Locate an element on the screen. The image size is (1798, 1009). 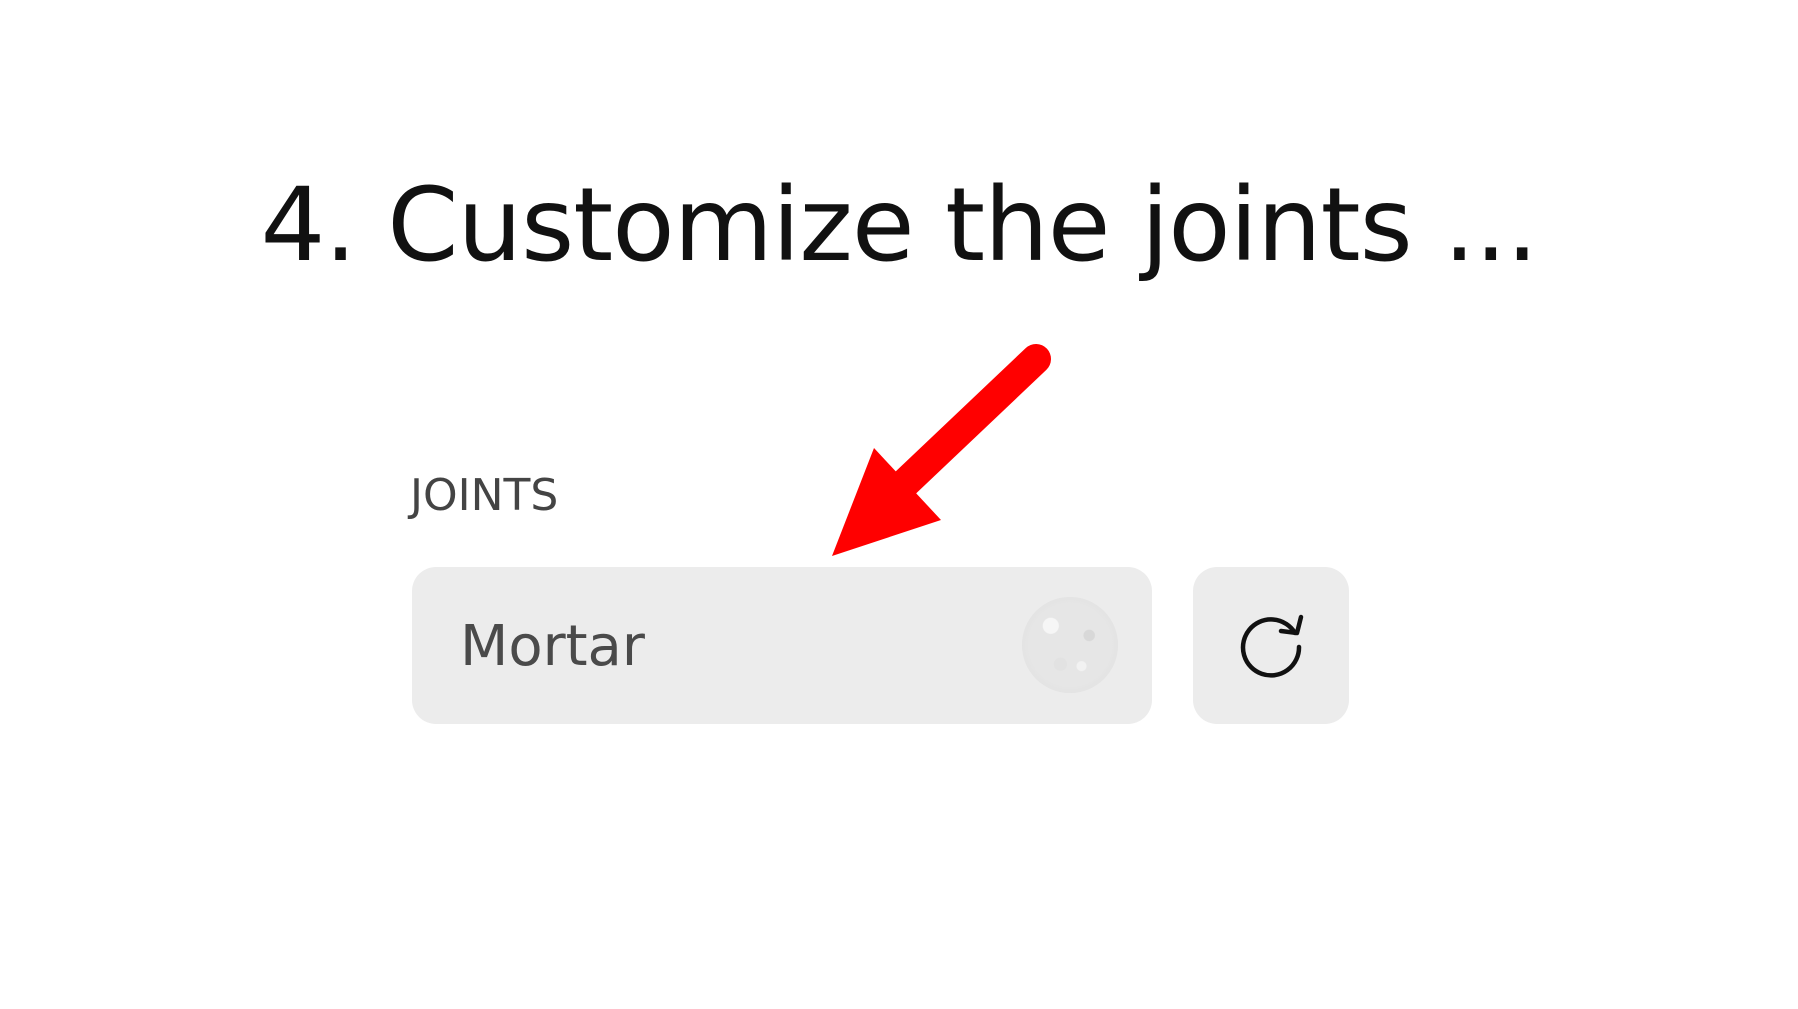
reset-joints-button is located at coordinates (1271, 645).